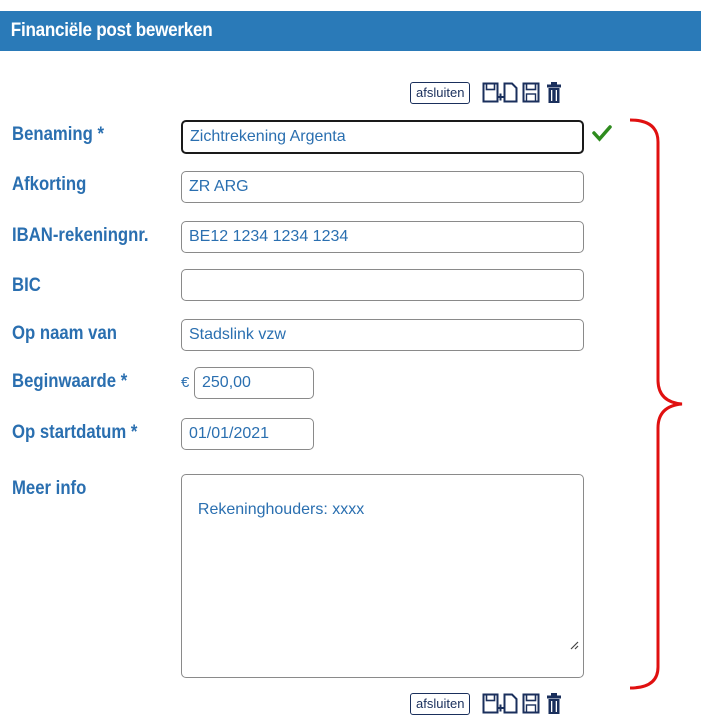 The image size is (701, 718). I want to click on beginwaarde-input: 250,00, so click(254, 383).